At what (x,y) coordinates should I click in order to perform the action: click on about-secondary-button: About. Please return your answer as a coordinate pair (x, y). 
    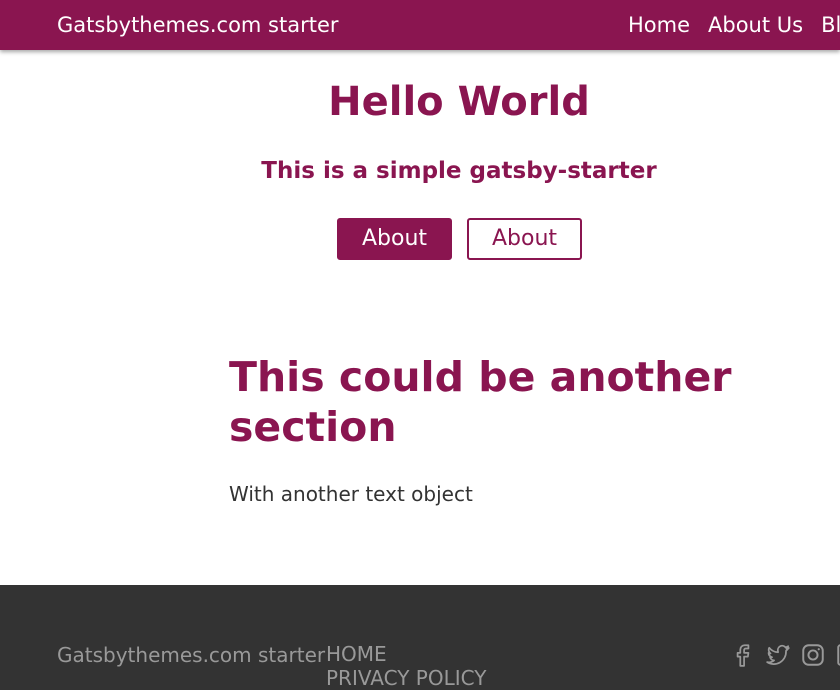
    Looking at the image, I should click on (524, 239).